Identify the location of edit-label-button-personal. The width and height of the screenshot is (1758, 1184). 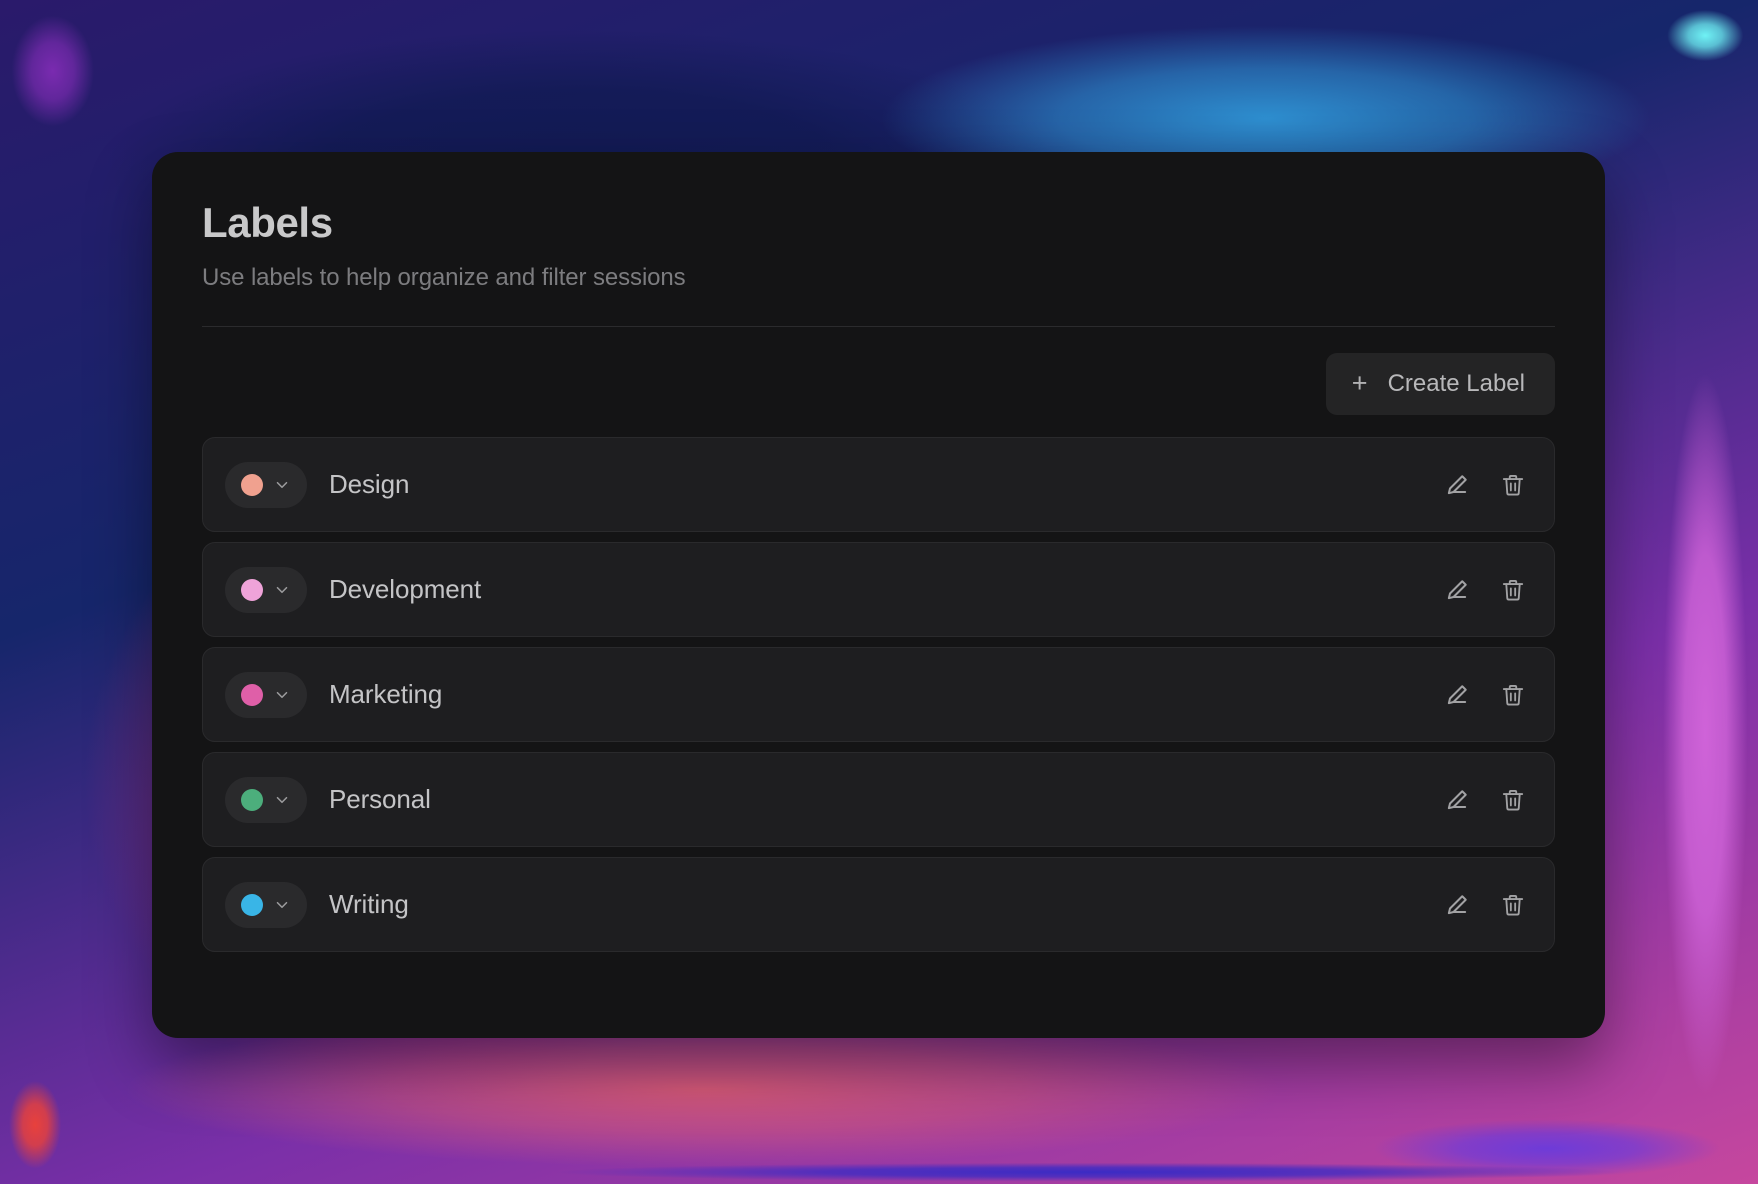
(1457, 800).